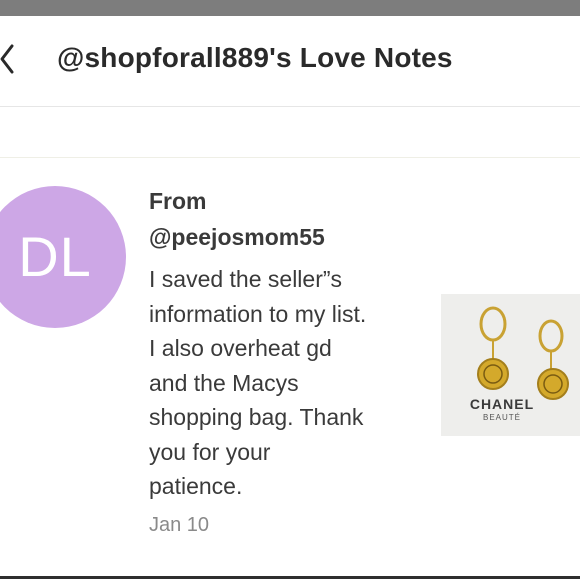 This screenshot has height=579, width=580. Describe the element at coordinates (255, 57) in the screenshot. I see `page-title: @shopforall889's Love Notes` at that location.